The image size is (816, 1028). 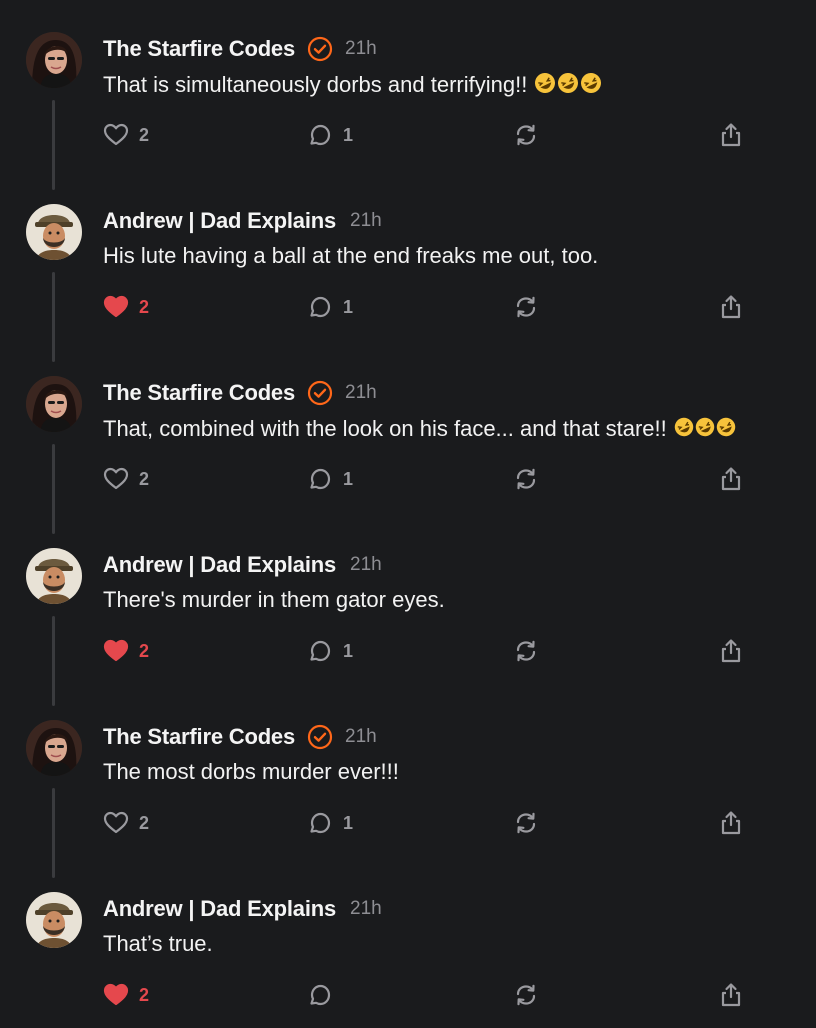 I want to click on comment-body: That’s true., so click(x=158, y=944).